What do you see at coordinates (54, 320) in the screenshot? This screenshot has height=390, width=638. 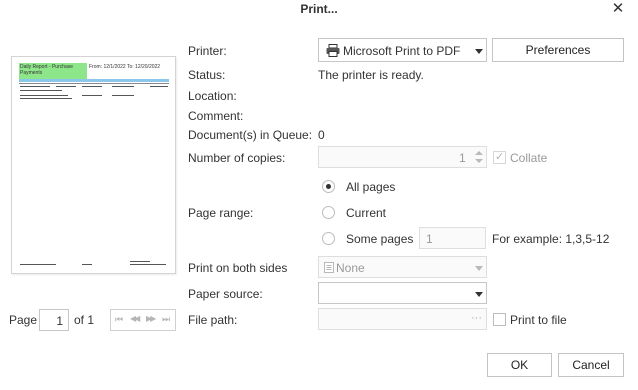 I see `page-number-input: 1` at bounding box center [54, 320].